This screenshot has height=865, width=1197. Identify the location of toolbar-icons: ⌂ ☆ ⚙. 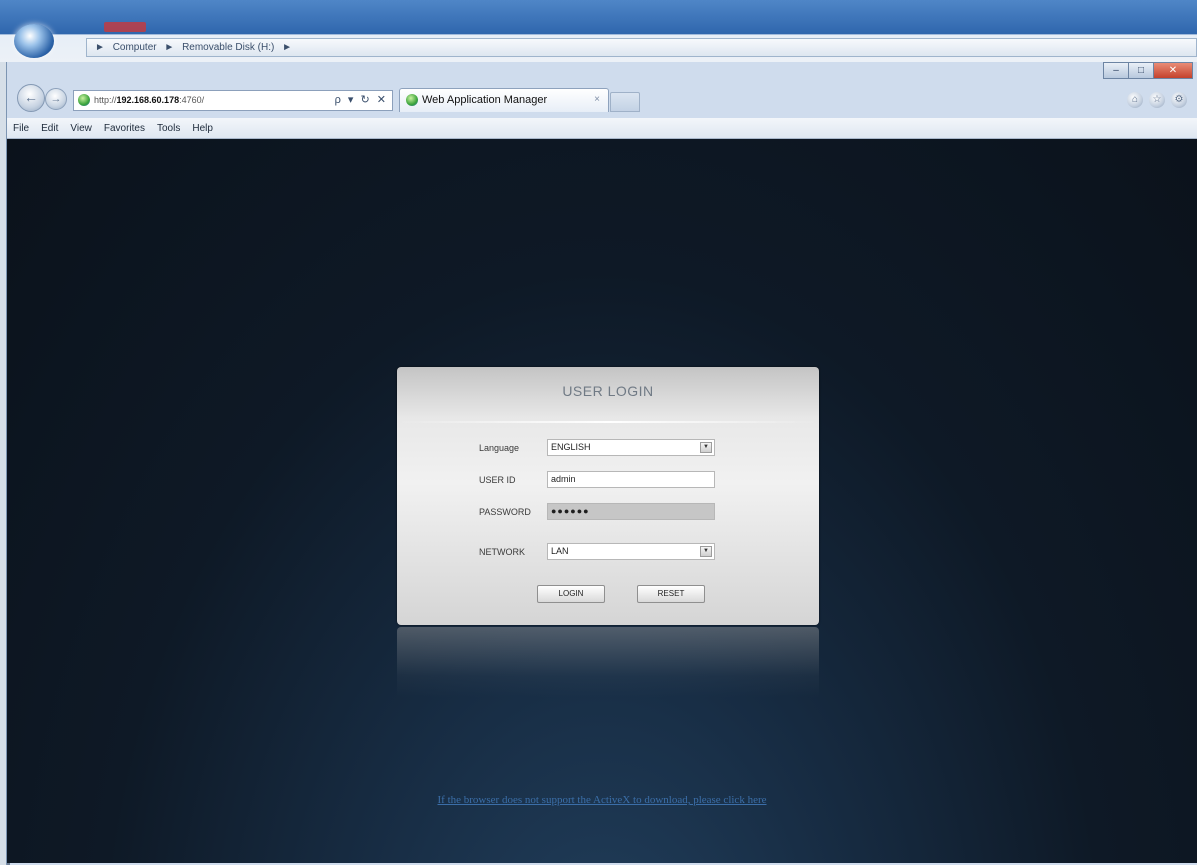
(1157, 100).